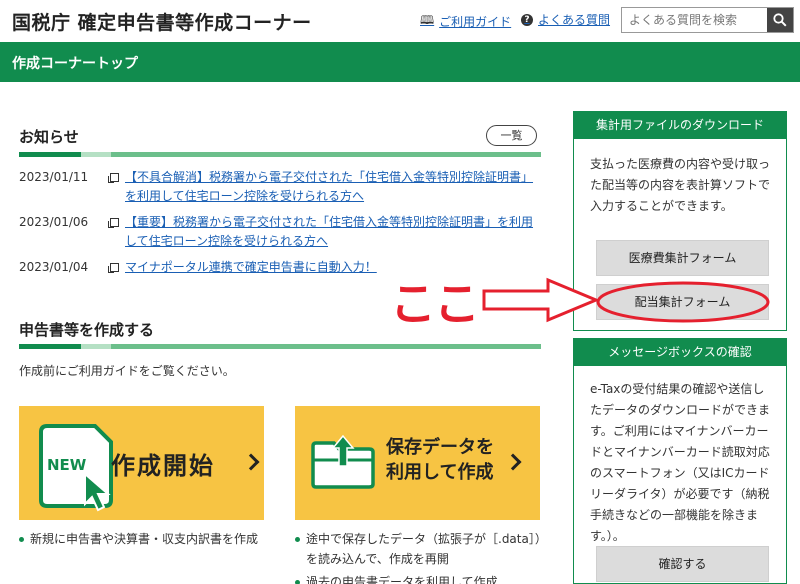 The height and width of the screenshot is (584, 800). I want to click on guide-link: 🕮 ご利用ガイド, so click(465, 21).